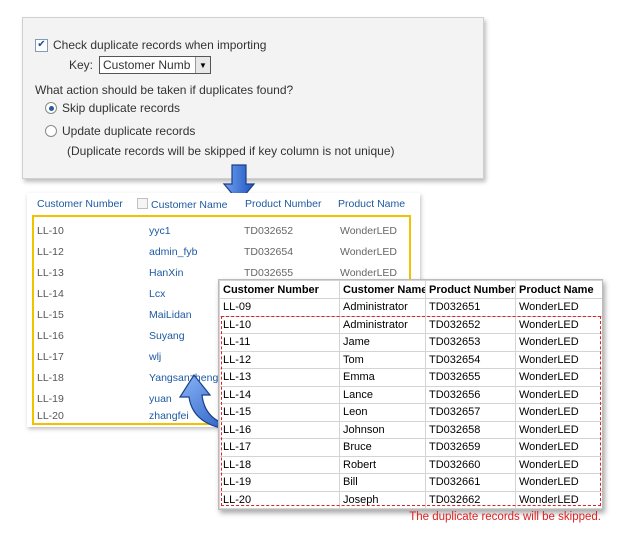 The width and height of the screenshot is (626, 542). What do you see at coordinates (382, 394) in the screenshot?
I see `table-cell: Lance` at bounding box center [382, 394].